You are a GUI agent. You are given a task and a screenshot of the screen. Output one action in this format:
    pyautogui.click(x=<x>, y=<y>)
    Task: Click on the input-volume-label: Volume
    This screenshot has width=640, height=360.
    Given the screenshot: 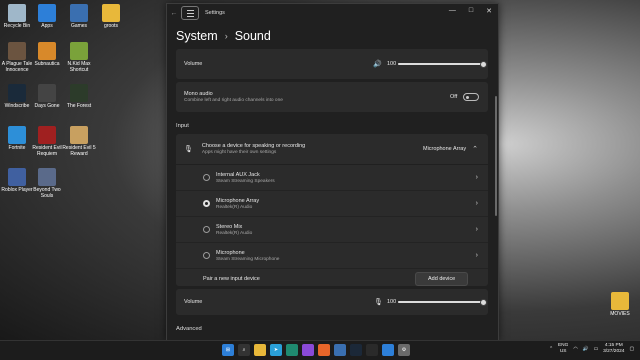 What is the action you would take?
    pyautogui.click(x=193, y=302)
    